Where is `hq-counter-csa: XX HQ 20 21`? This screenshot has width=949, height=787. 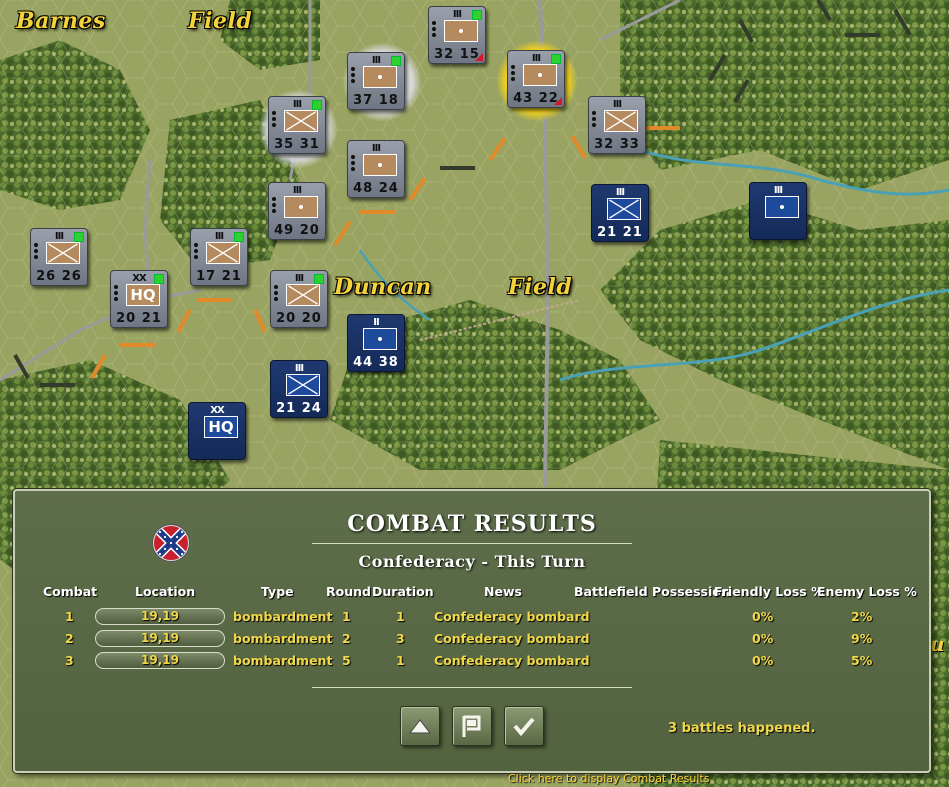 hq-counter-csa: XX HQ 20 21 is located at coordinates (139, 299).